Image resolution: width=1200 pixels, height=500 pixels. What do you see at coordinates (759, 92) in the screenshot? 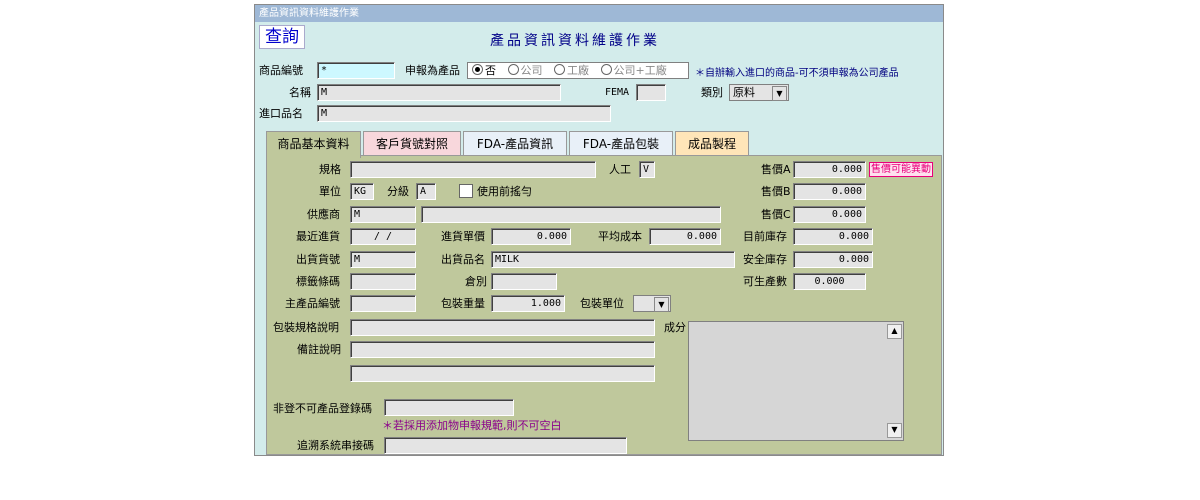
I see `category-select: 原料 ▼` at bounding box center [759, 92].